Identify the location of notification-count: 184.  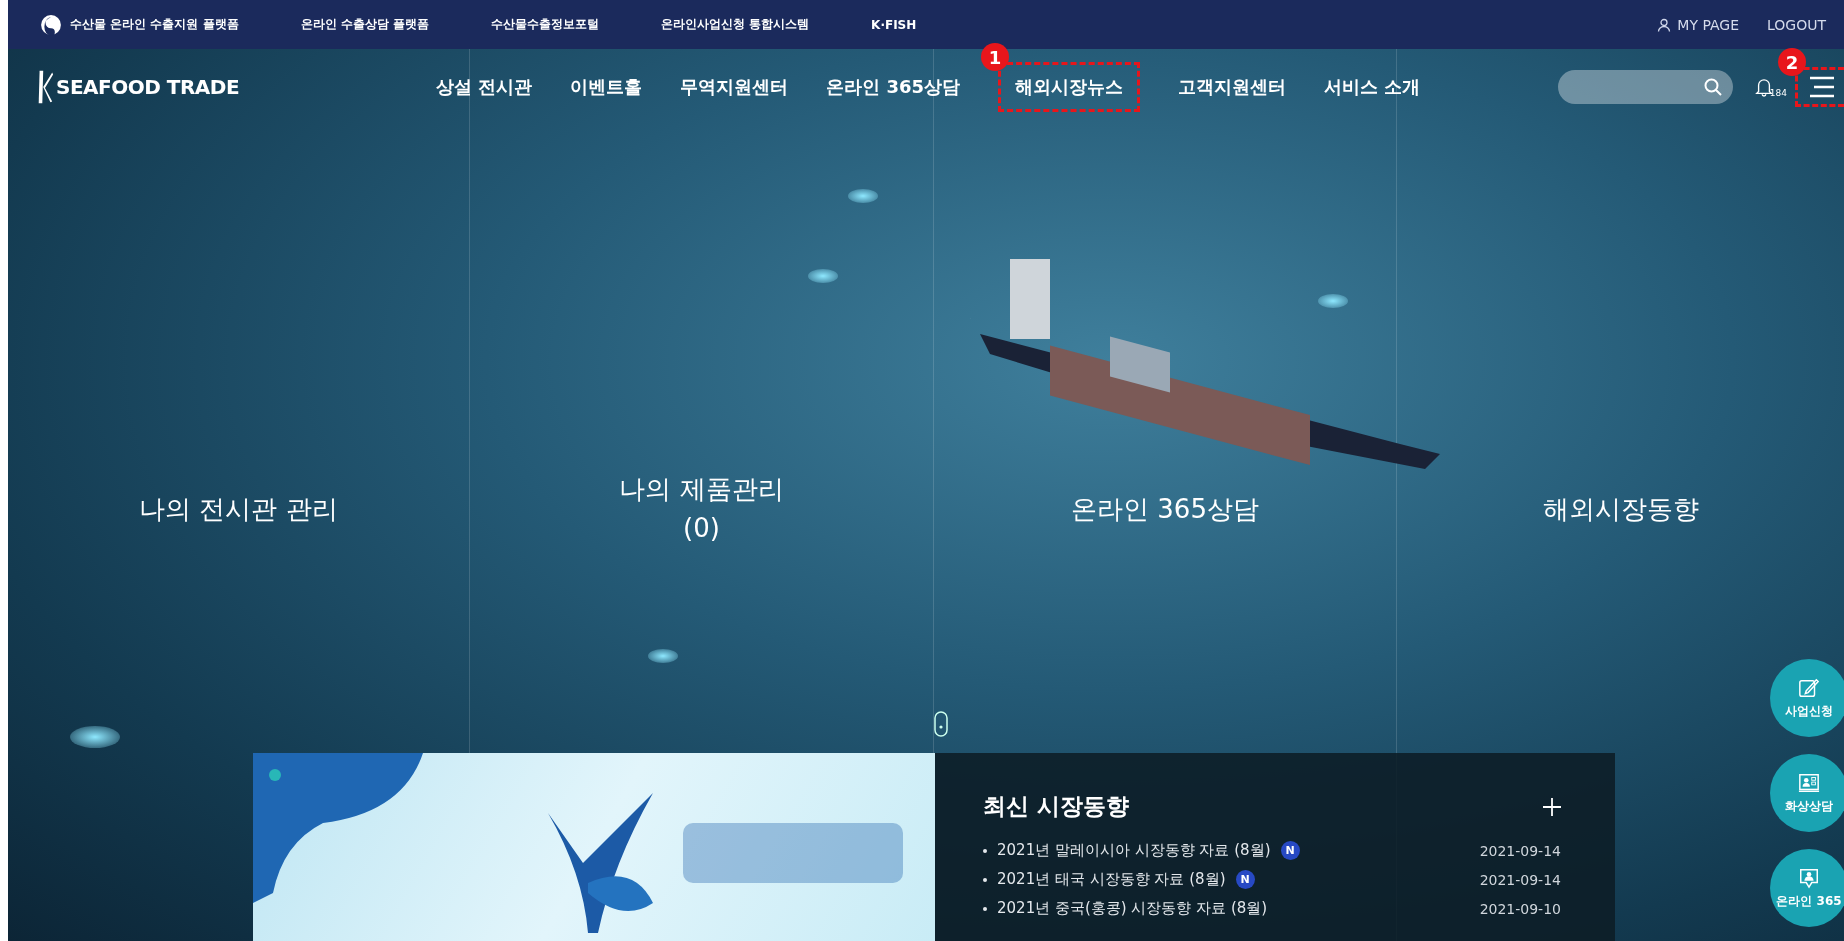
(1778, 93).